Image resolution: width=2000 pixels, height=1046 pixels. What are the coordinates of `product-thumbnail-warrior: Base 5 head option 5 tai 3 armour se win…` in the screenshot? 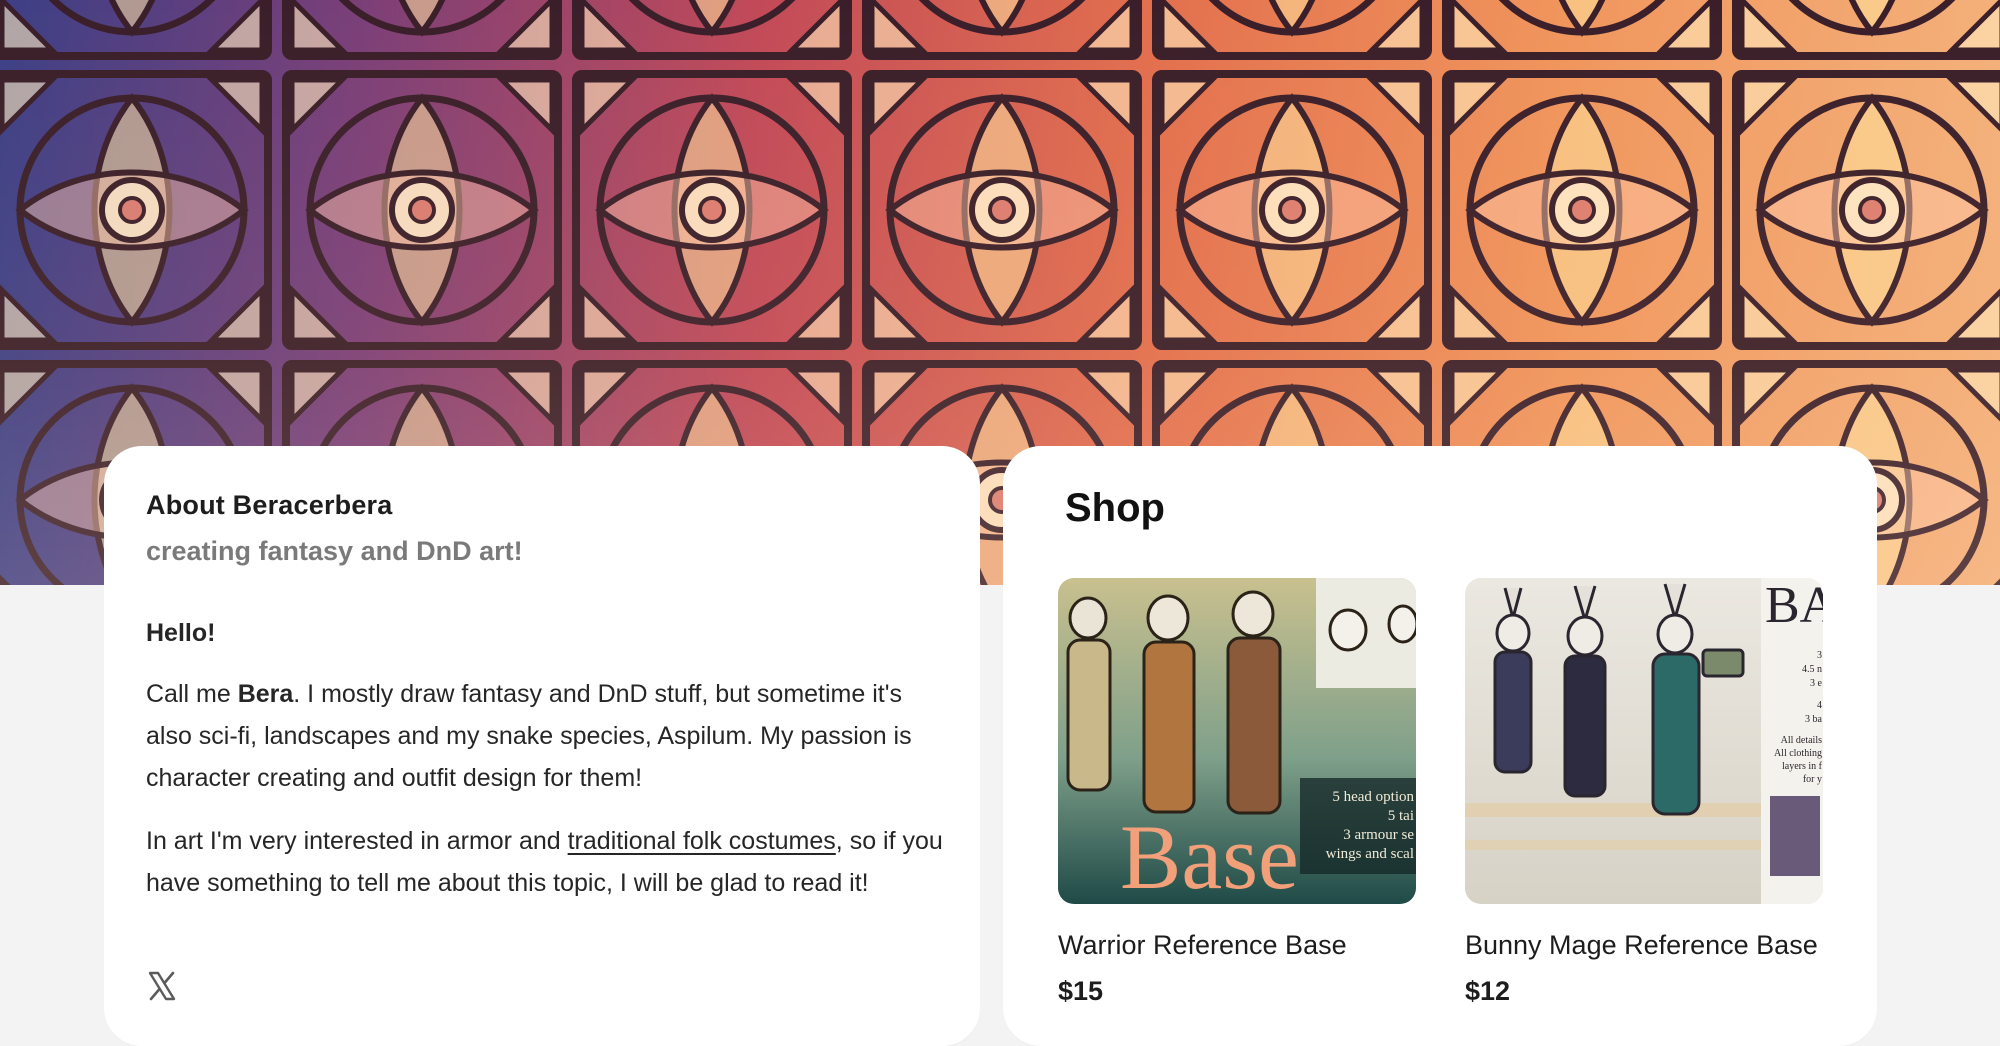 It's located at (1237, 741).